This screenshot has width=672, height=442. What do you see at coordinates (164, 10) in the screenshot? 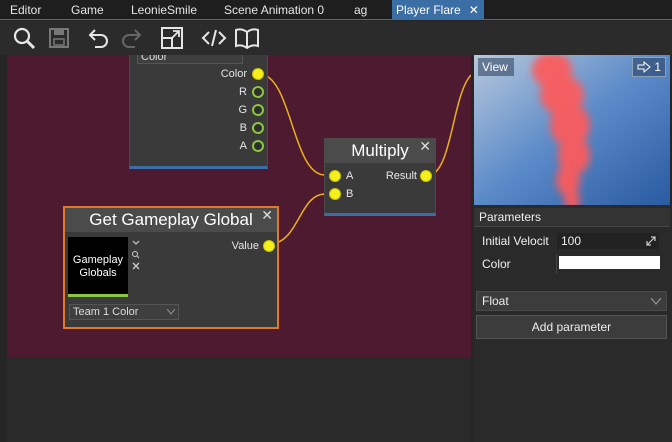
I see `tab-leoniesmile: LeonieSmile` at bounding box center [164, 10].